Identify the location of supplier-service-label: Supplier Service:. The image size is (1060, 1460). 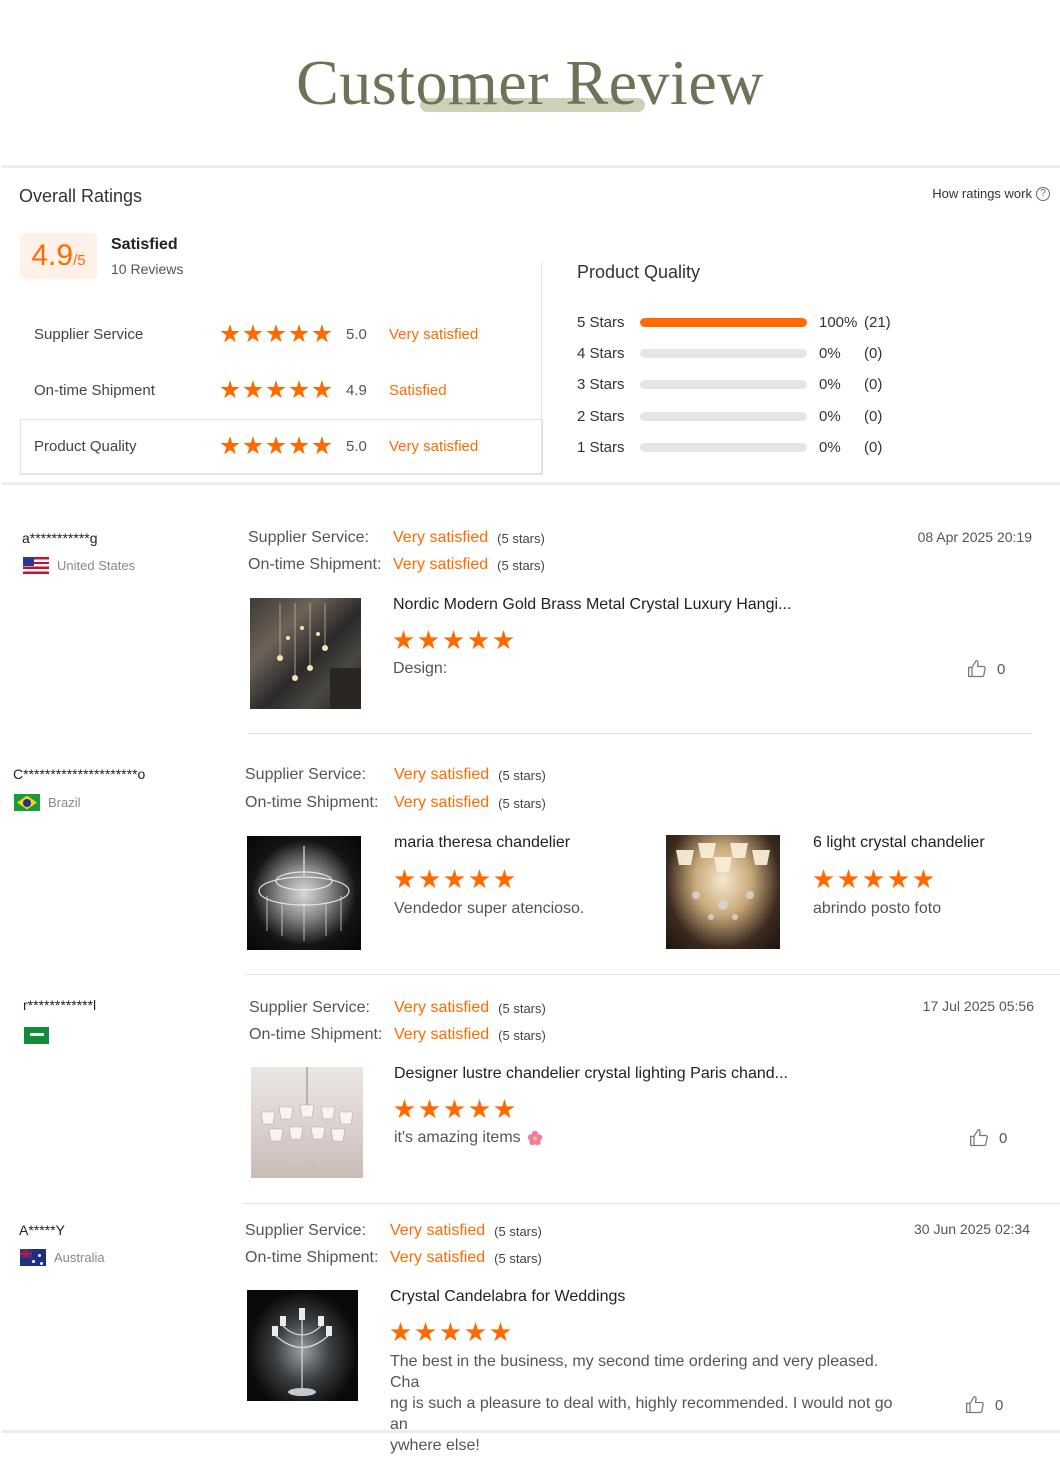
(309, 1007).